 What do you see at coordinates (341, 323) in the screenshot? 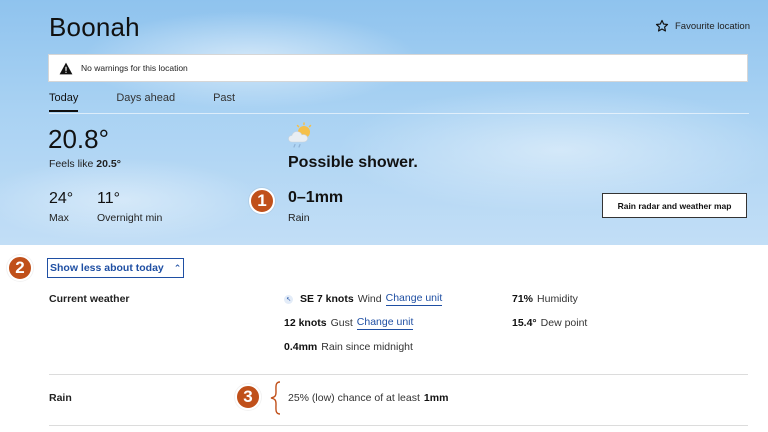
I see `gust-label: Gust` at bounding box center [341, 323].